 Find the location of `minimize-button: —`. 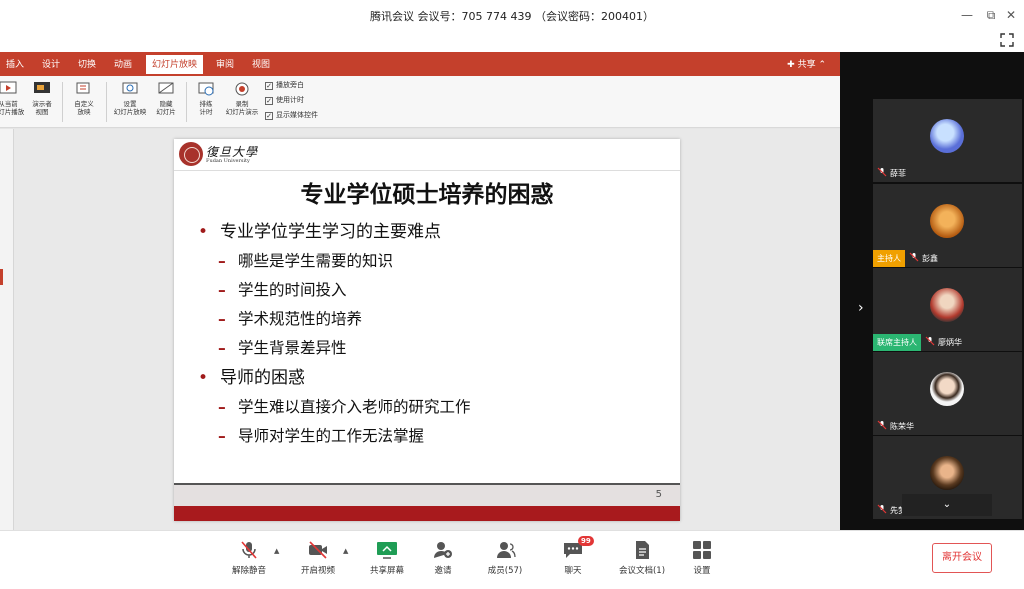

minimize-button: — is located at coordinates (967, 15).